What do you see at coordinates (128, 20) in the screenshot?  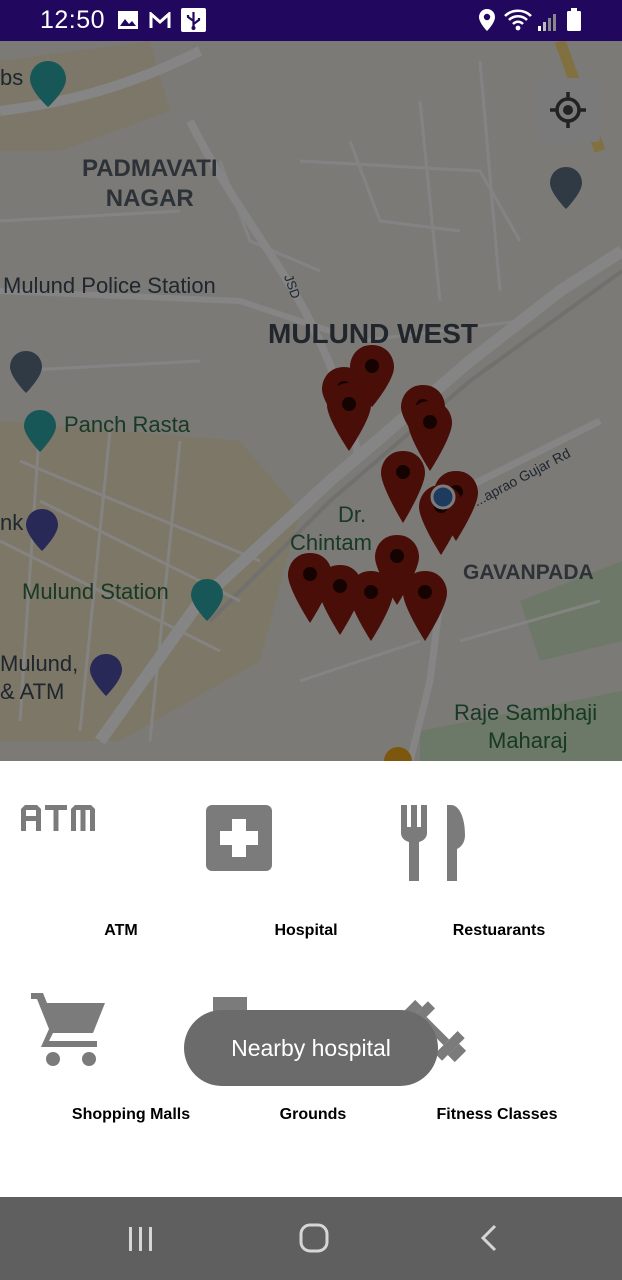 I see `image-icon` at bounding box center [128, 20].